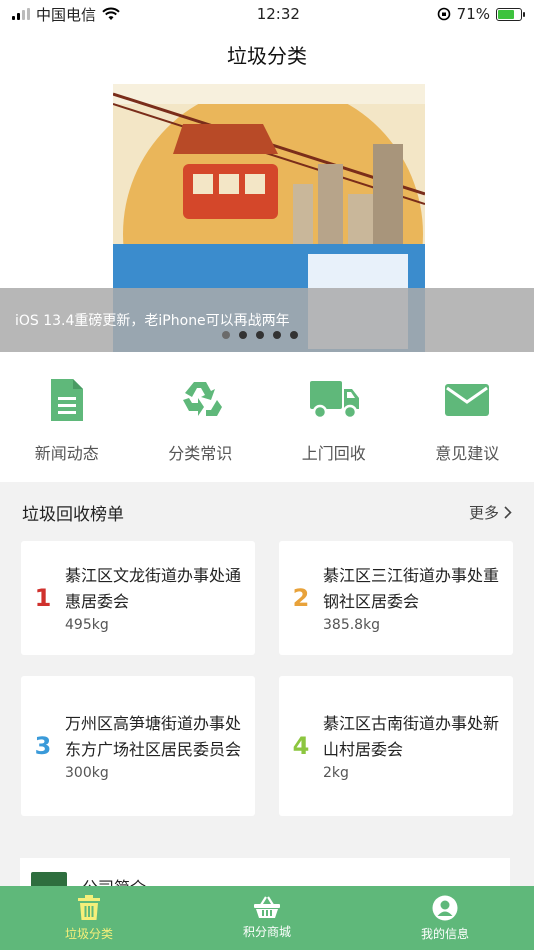 Image resolution: width=534 pixels, height=950 pixels. I want to click on document-icon, so click(67, 400).